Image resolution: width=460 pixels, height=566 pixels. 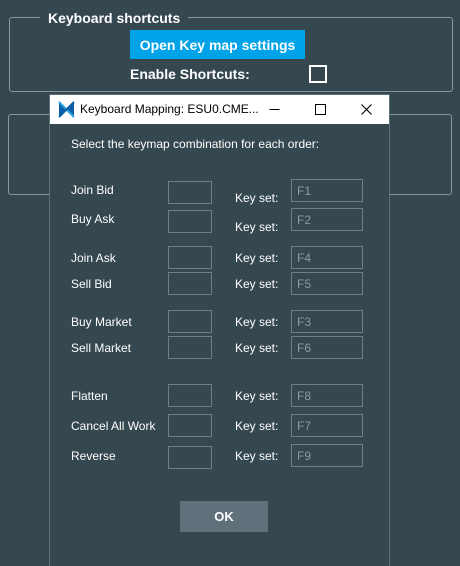 I want to click on enable-shortcuts-label: Enable Shortcuts:, so click(x=190, y=74).